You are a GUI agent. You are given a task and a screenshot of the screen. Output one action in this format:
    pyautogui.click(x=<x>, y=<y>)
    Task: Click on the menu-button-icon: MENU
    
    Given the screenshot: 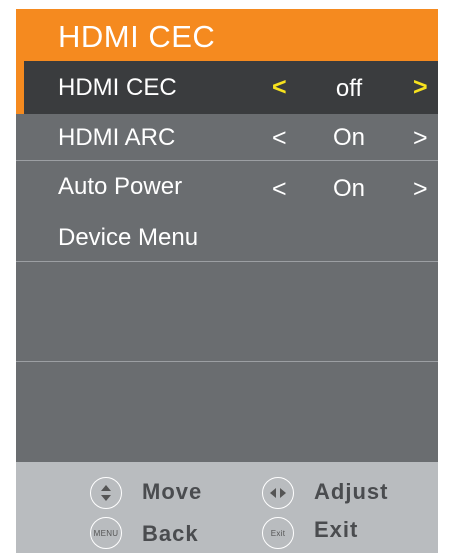 What is the action you would take?
    pyautogui.click(x=106, y=533)
    